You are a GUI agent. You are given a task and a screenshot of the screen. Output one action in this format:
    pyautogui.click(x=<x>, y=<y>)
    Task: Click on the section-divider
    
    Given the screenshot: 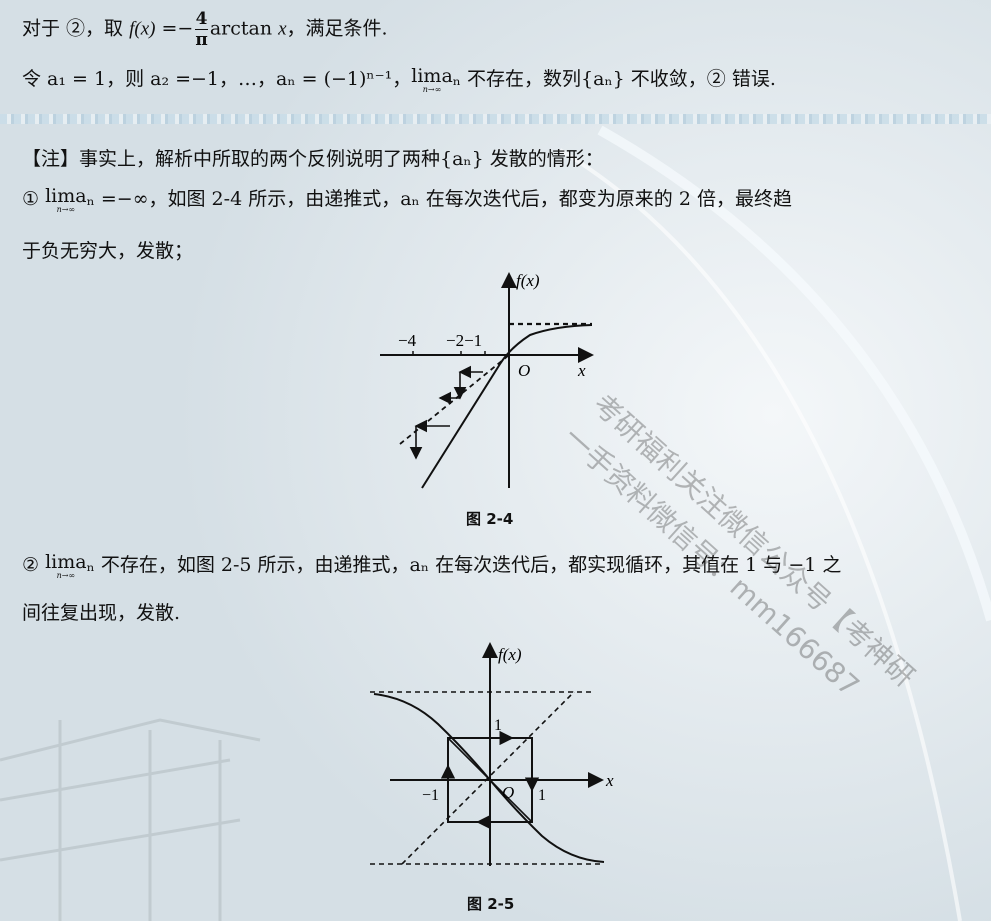 What is the action you would take?
    pyautogui.click(x=495, y=119)
    